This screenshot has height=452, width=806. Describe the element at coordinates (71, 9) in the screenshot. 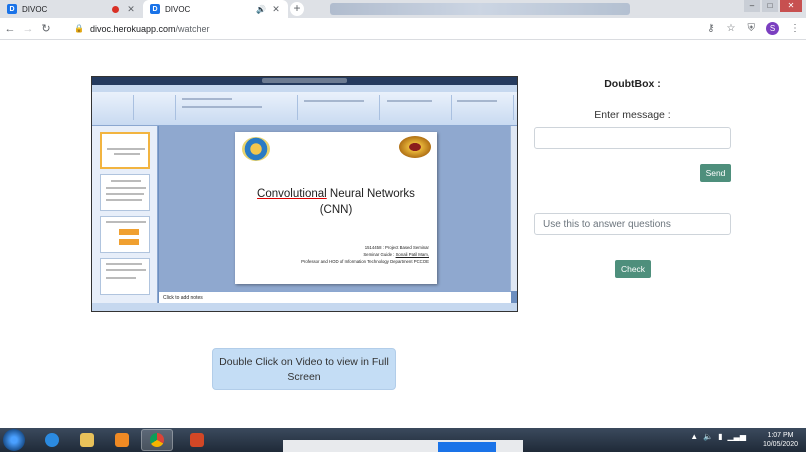

I see `tab-divoc-1: D DIVOC ✕` at that location.